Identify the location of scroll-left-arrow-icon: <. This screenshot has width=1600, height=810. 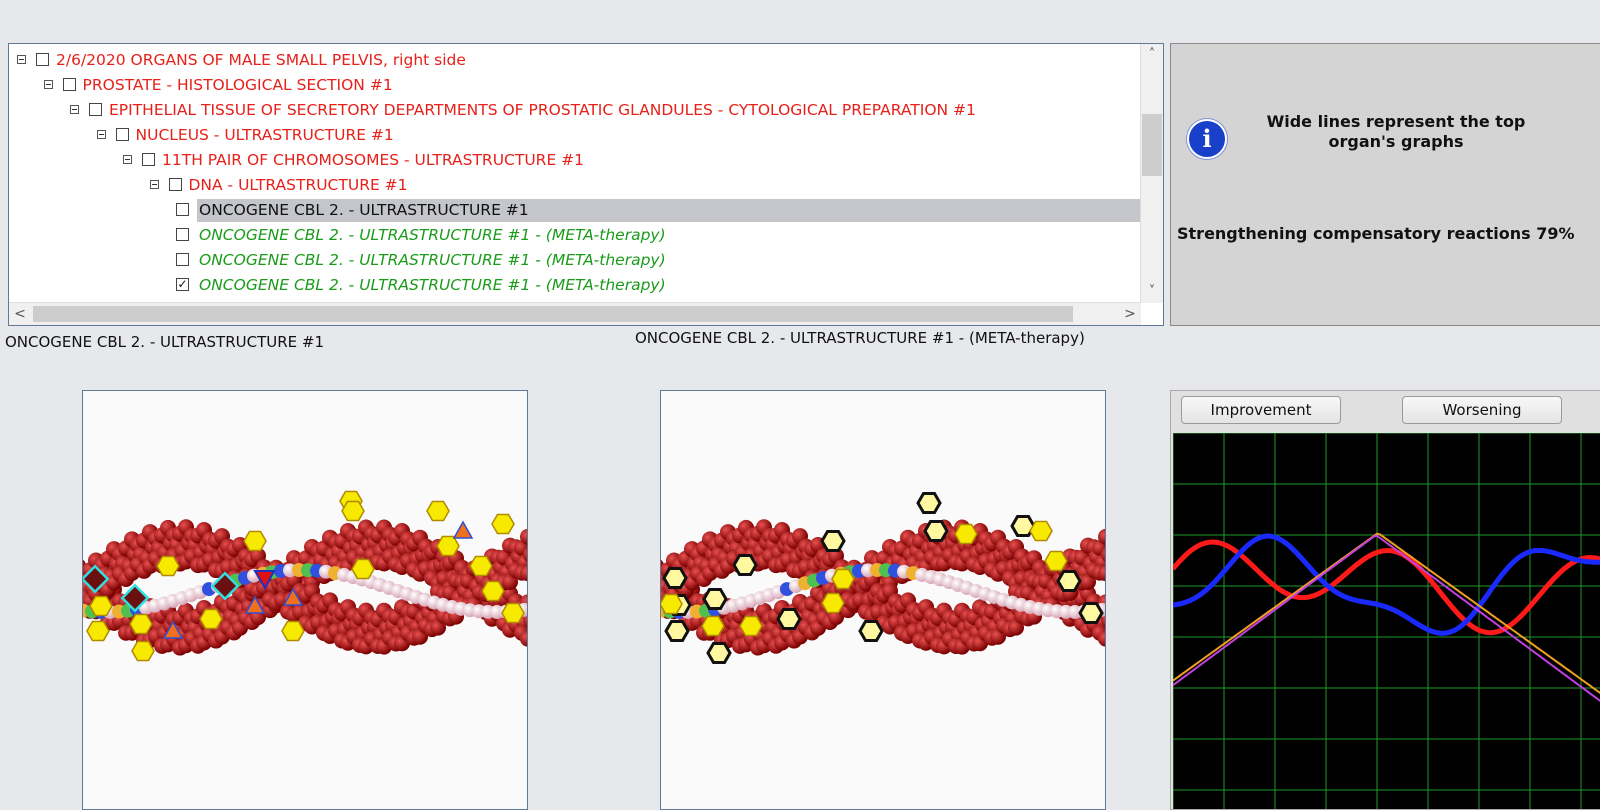
(20, 314).